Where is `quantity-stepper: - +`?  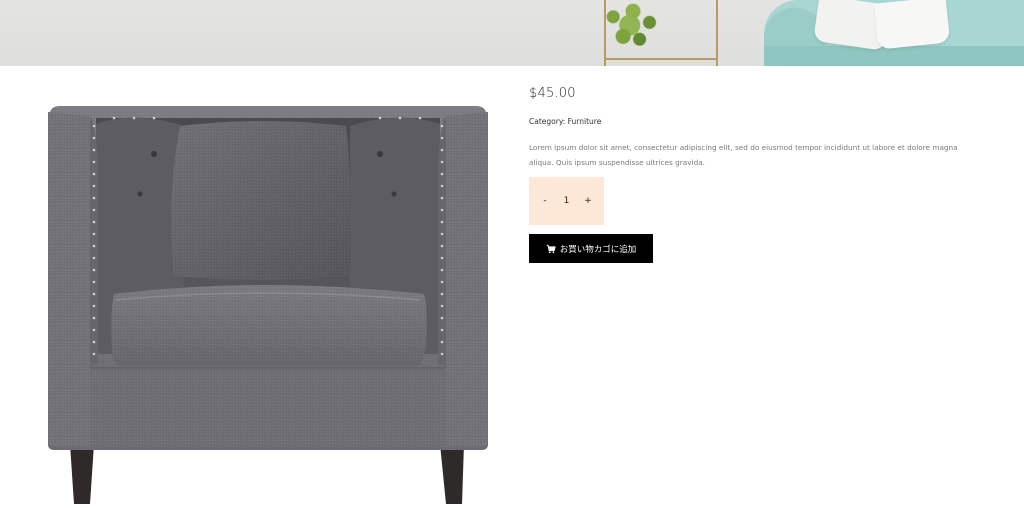
quantity-stepper: - + is located at coordinates (566, 201).